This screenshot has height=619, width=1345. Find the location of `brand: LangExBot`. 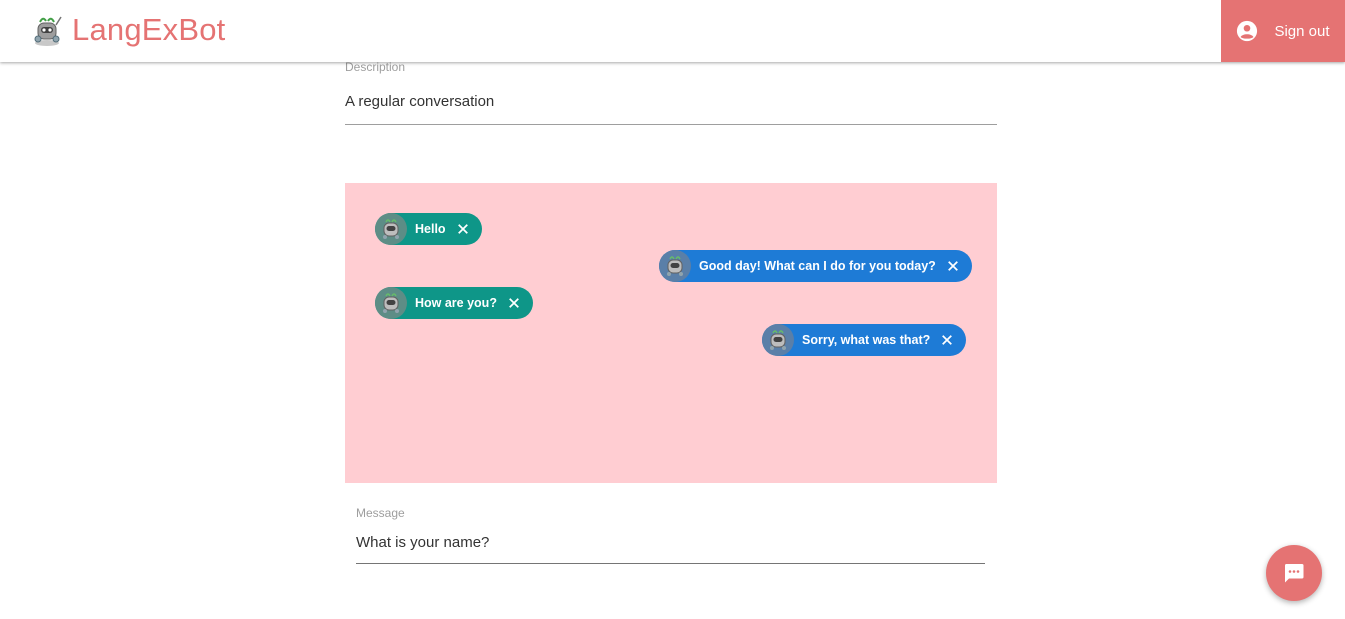

brand: LangExBot is located at coordinates (127, 30).